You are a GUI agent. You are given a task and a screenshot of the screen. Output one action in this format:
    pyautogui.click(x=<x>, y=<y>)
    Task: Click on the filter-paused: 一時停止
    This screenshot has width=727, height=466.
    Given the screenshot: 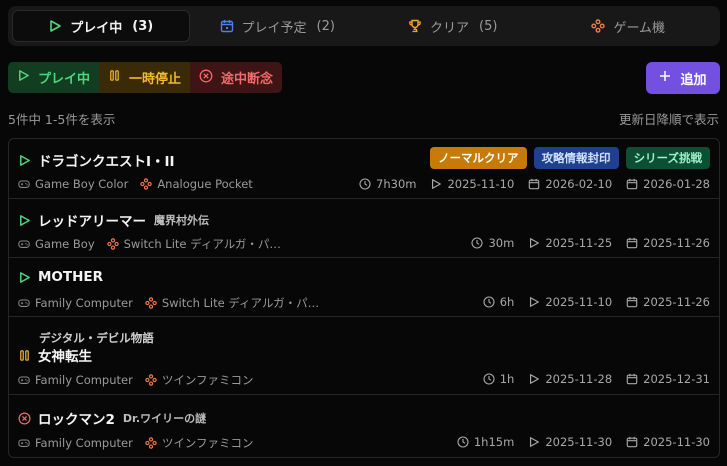 What is the action you would take?
    pyautogui.click(x=145, y=77)
    